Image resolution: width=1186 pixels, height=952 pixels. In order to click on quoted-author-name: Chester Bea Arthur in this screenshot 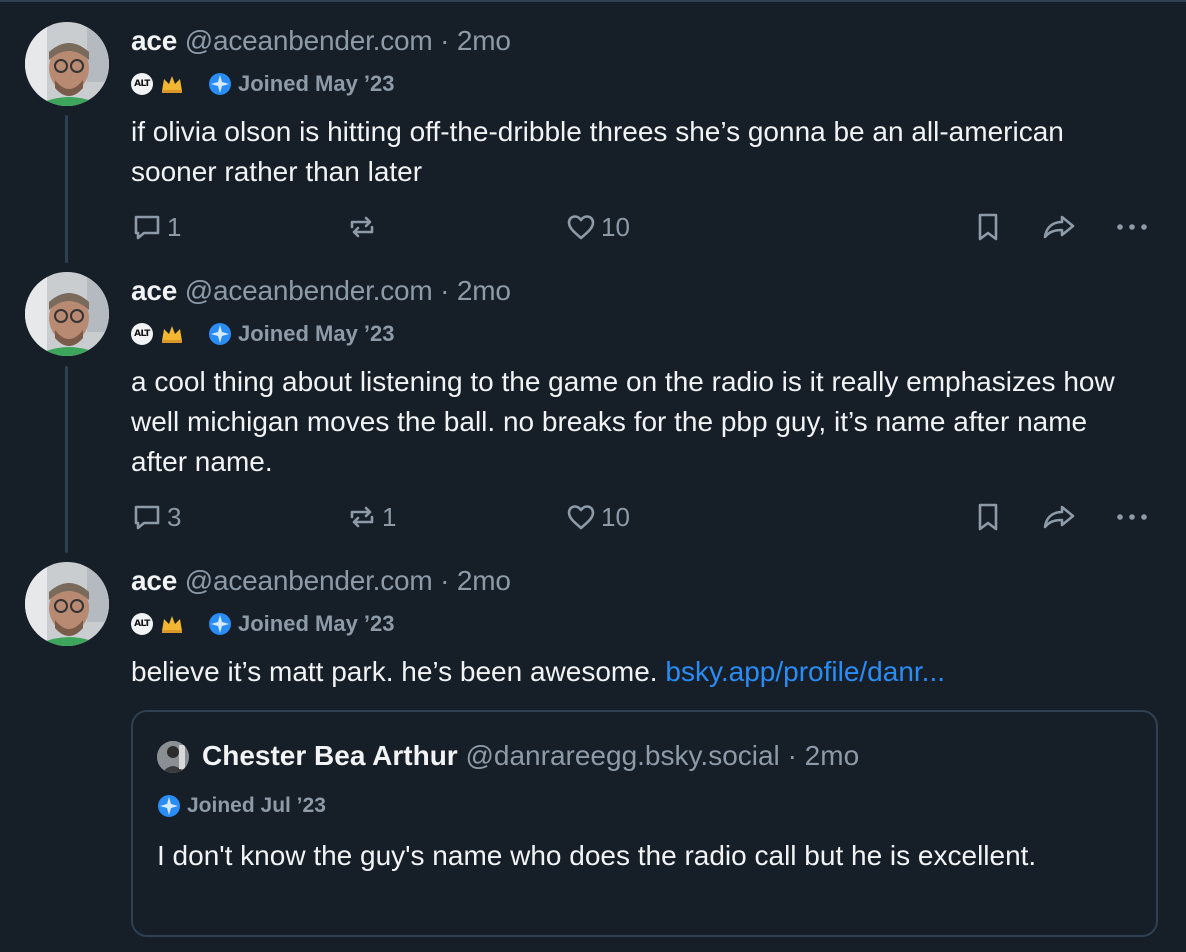, I will do `click(330, 755)`.